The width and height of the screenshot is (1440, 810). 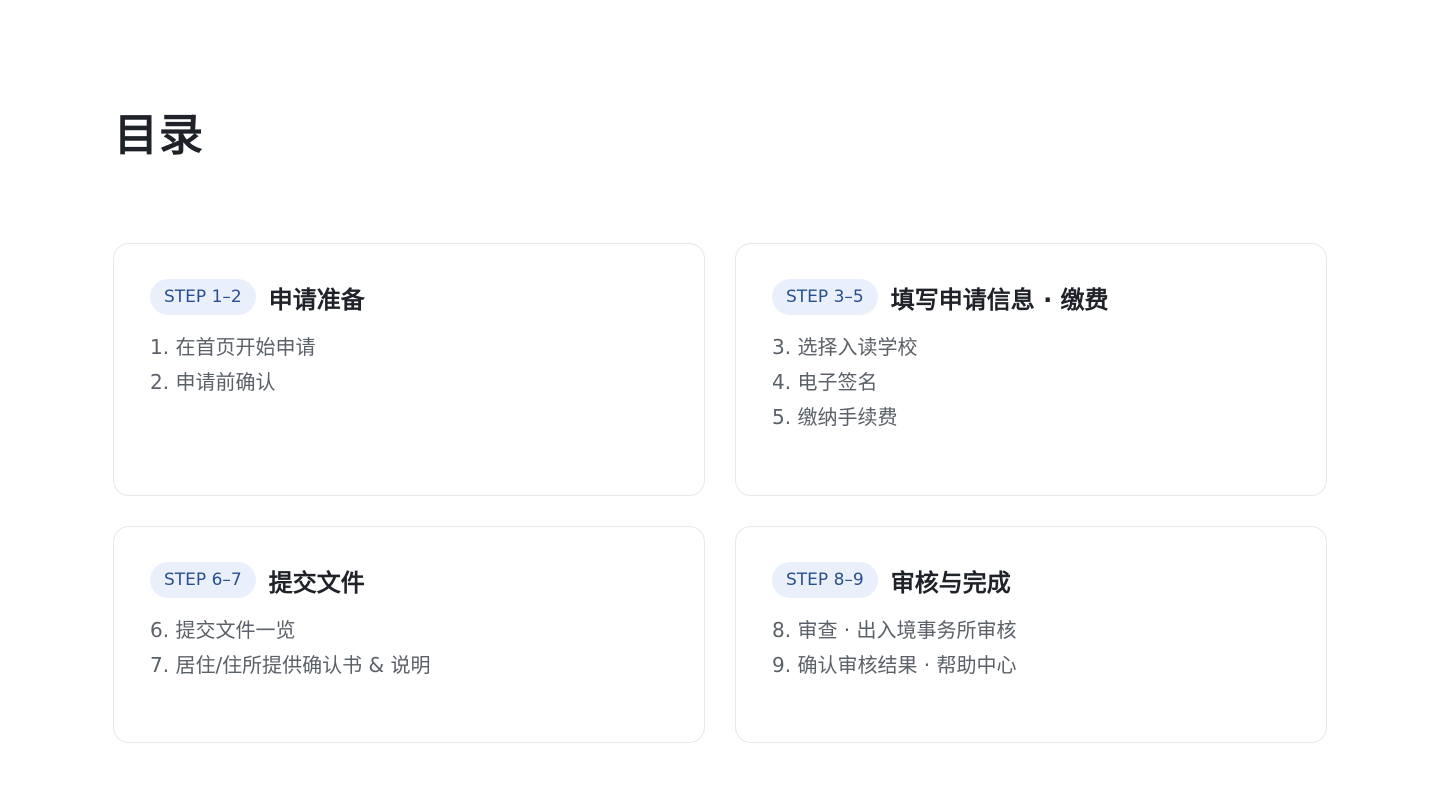 What do you see at coordinates (825, 580) in the screenshot?
I see `step-badge: STEP 8–9` at bounding box center [825, 580].